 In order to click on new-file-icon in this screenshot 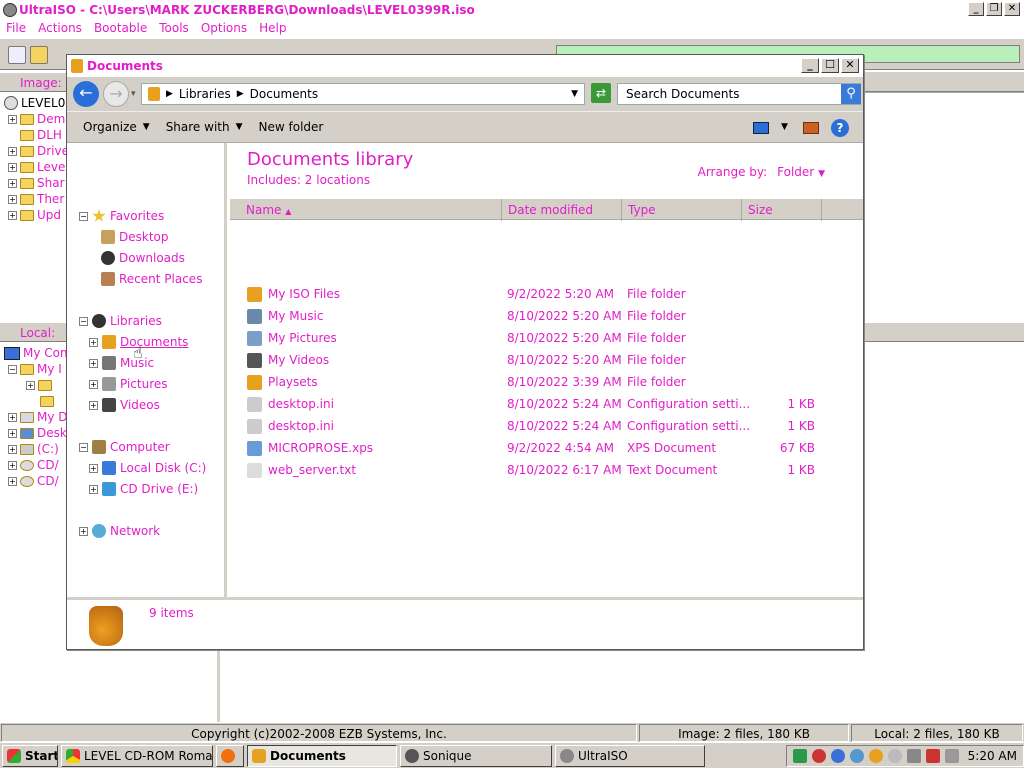, I will do `click(17, 55)`.